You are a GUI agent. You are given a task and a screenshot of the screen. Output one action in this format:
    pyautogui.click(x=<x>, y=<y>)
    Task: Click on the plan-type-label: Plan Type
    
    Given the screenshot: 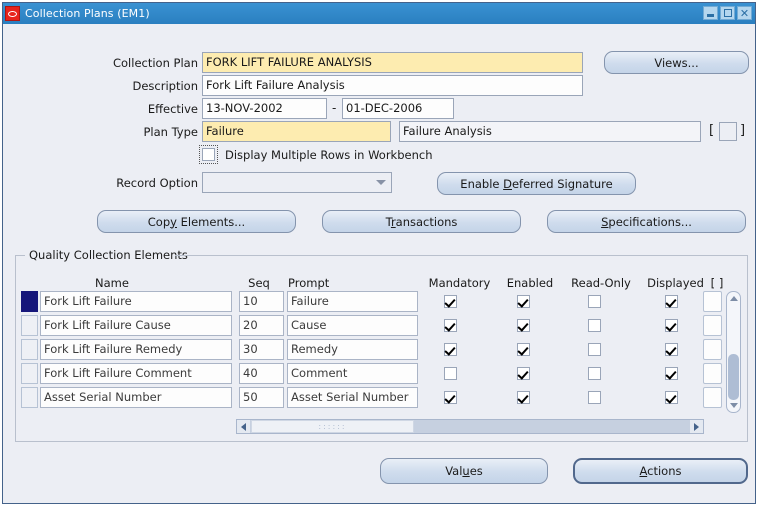 What is the action you would take?
    pyautogui.click(x=170, y=132)
    